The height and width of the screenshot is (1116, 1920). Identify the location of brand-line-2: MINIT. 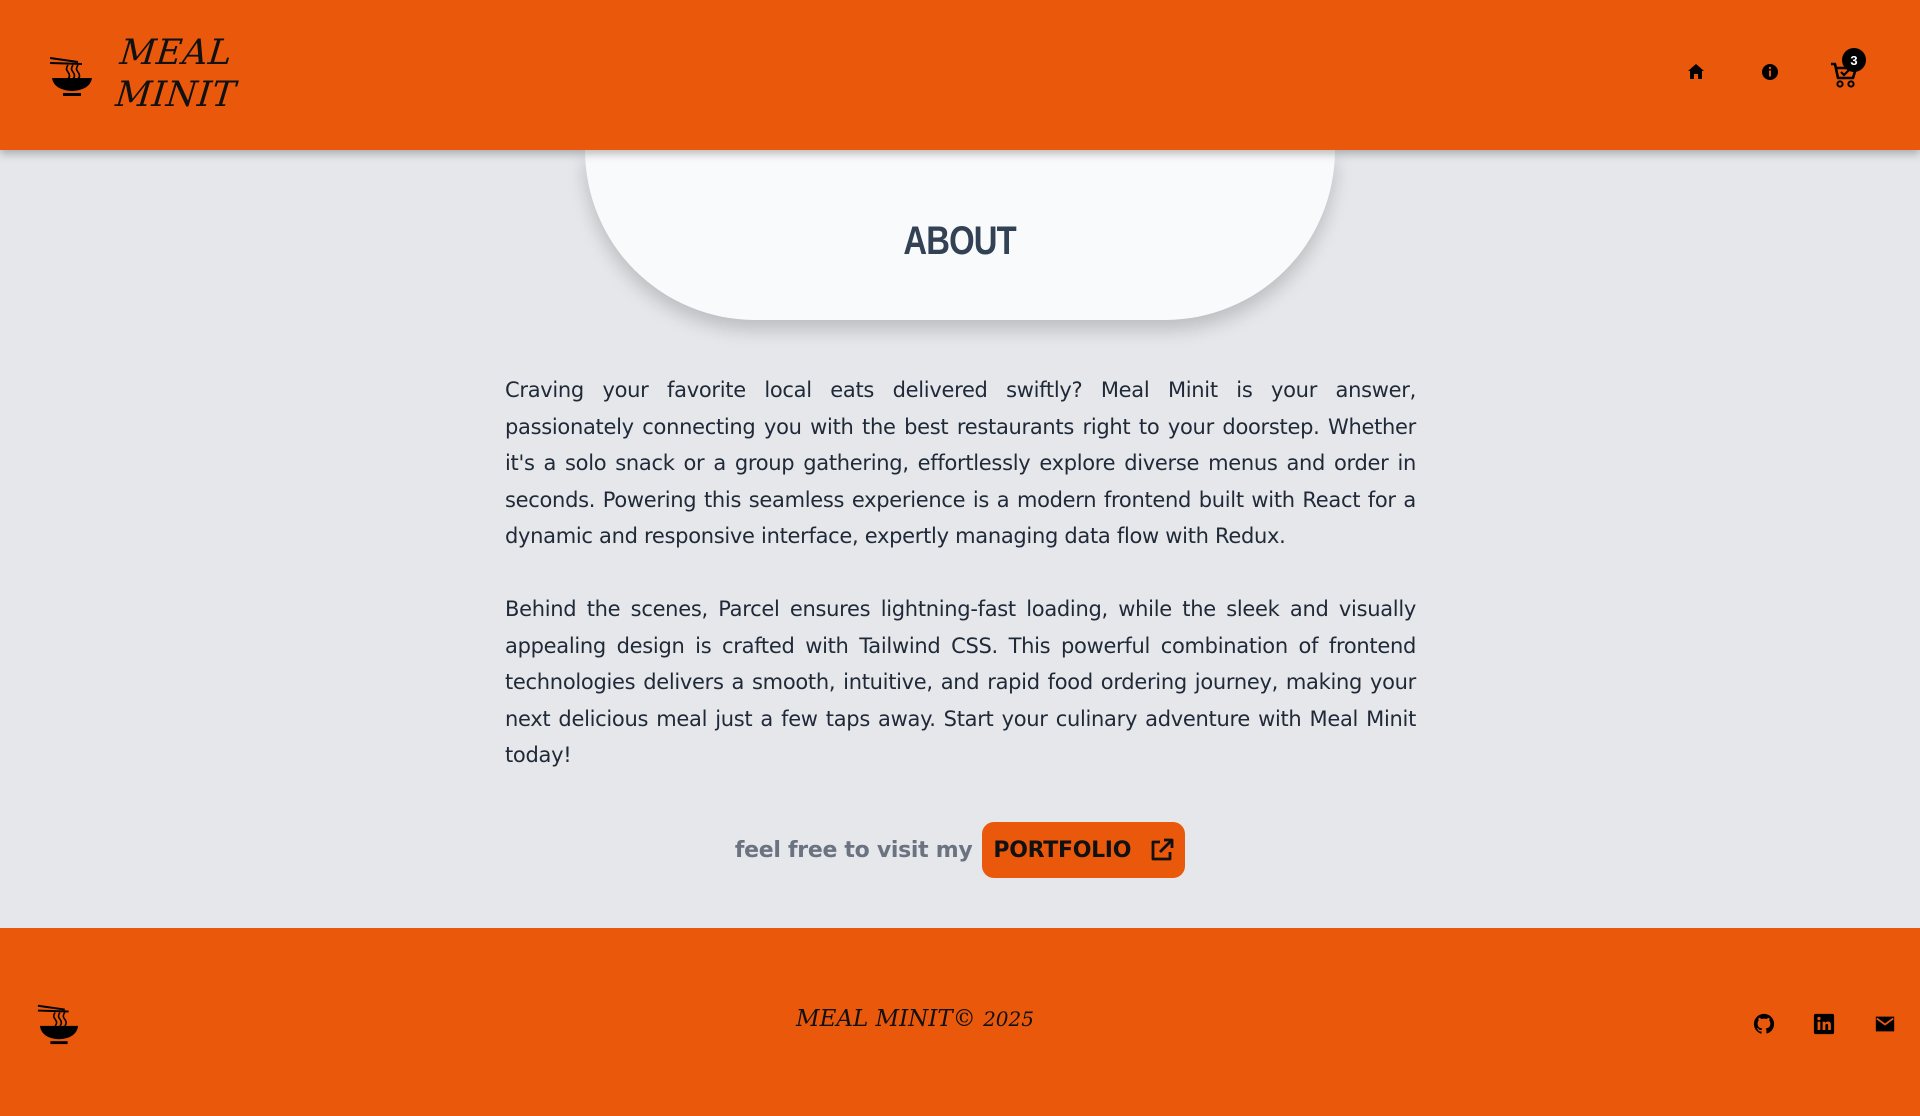
(175, 95).